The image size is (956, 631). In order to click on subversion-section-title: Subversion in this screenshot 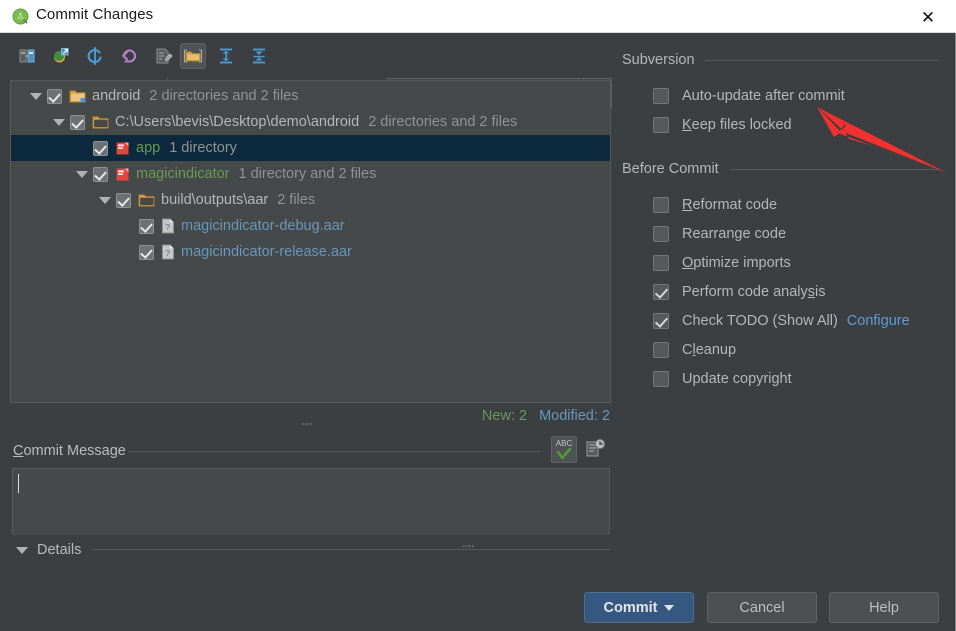, I will do `click(658, 60)`.